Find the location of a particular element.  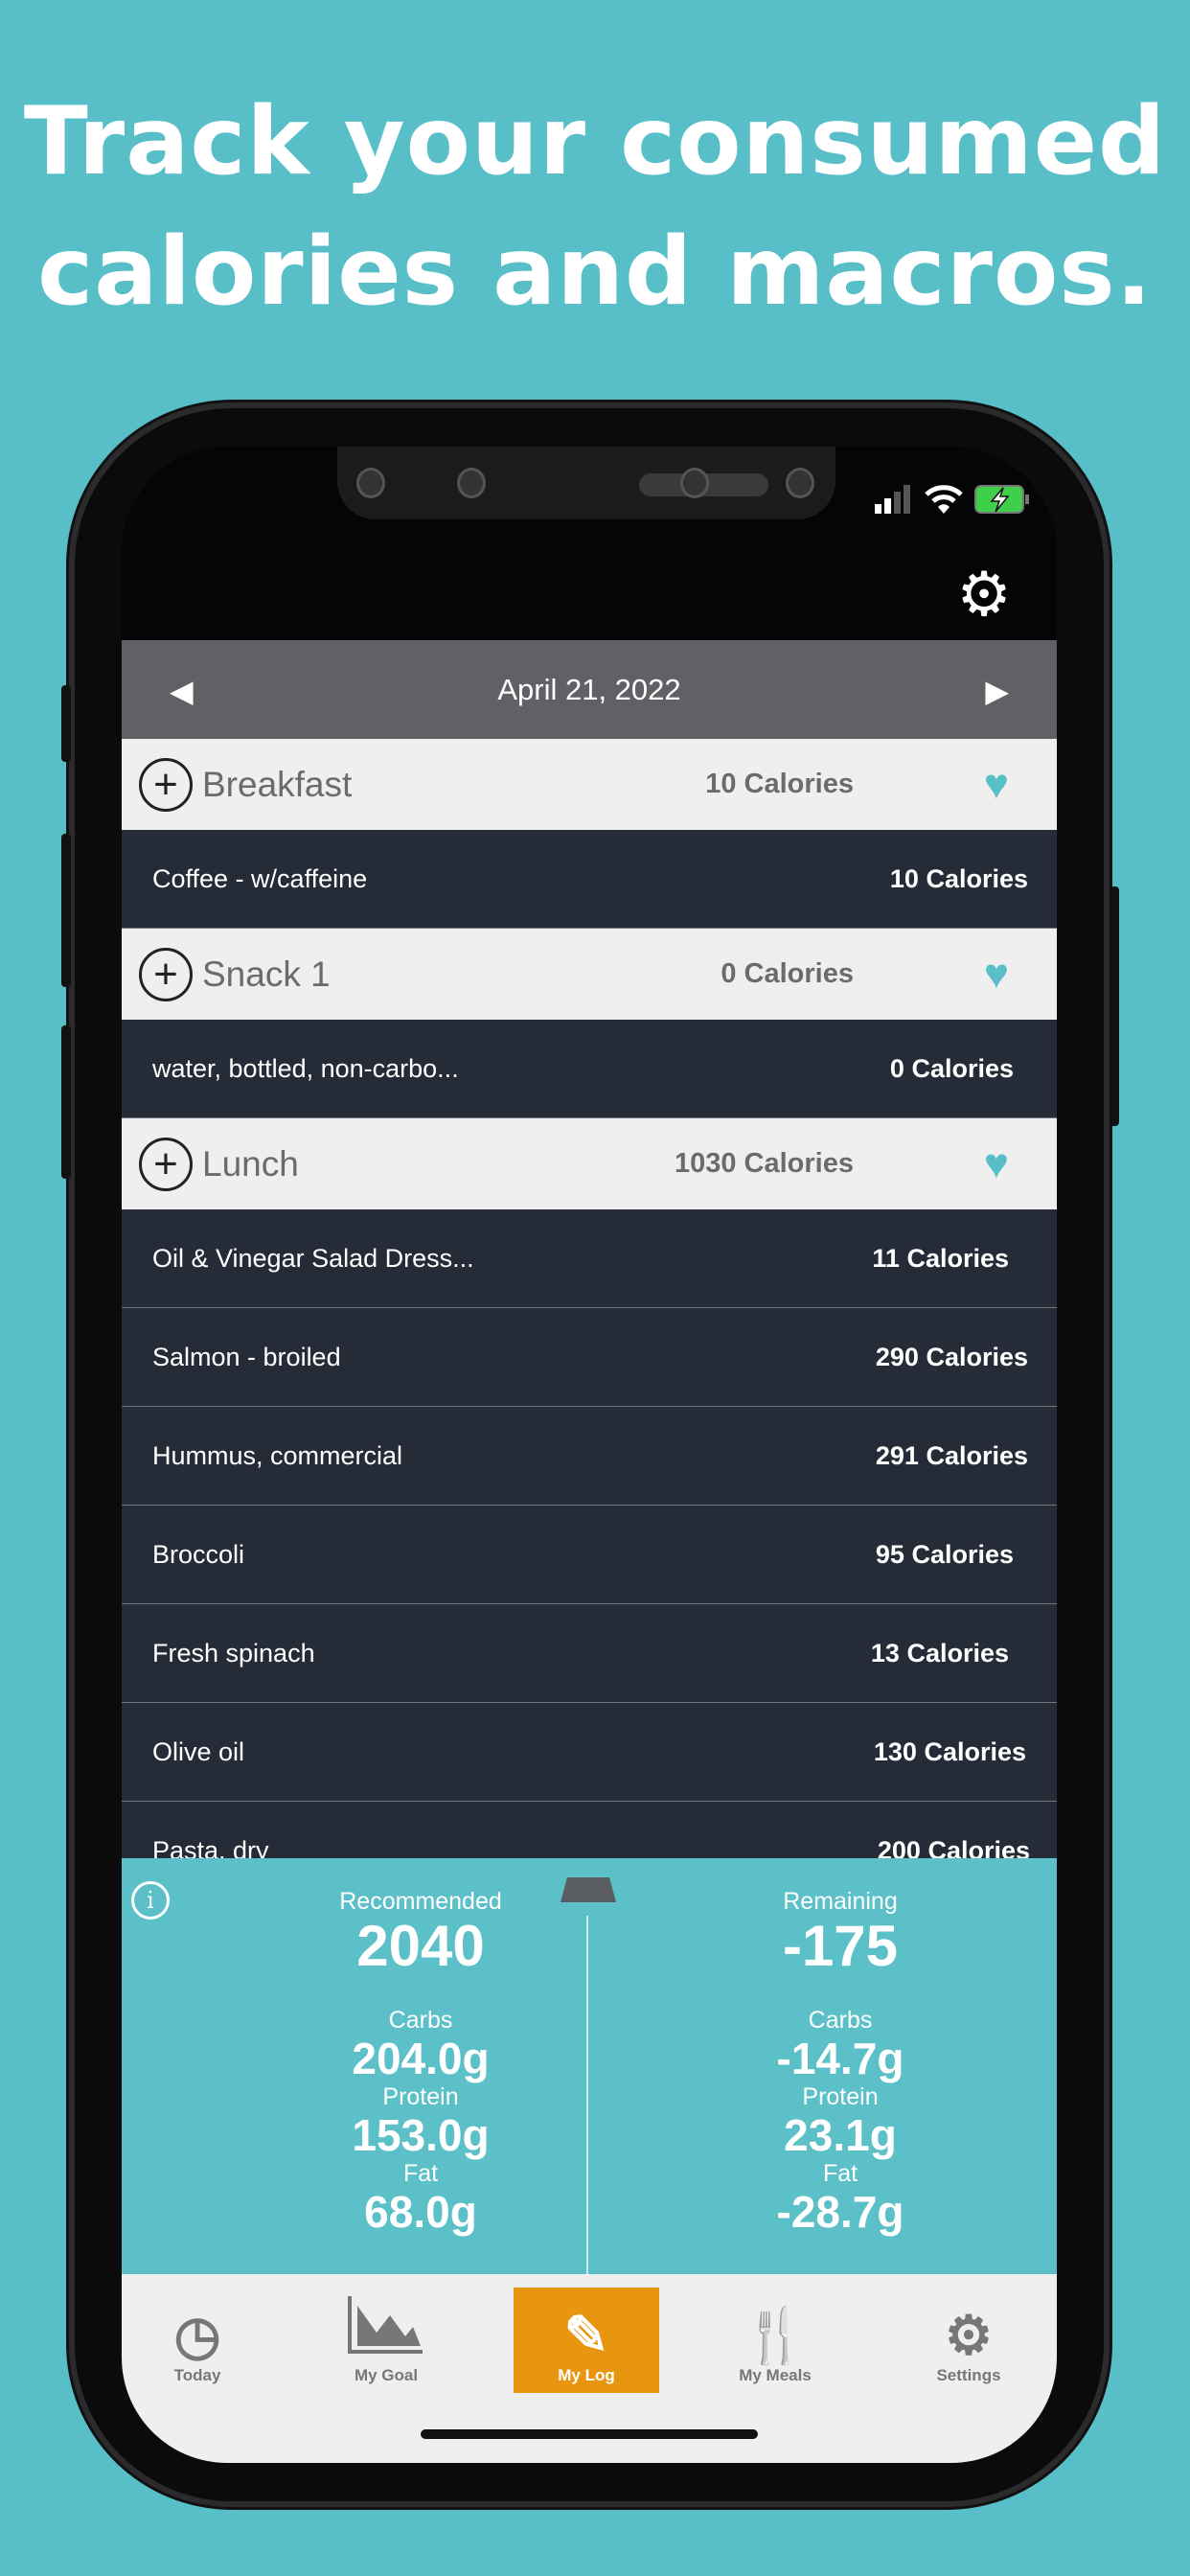

front-camera is located at coordinates (800, 483).